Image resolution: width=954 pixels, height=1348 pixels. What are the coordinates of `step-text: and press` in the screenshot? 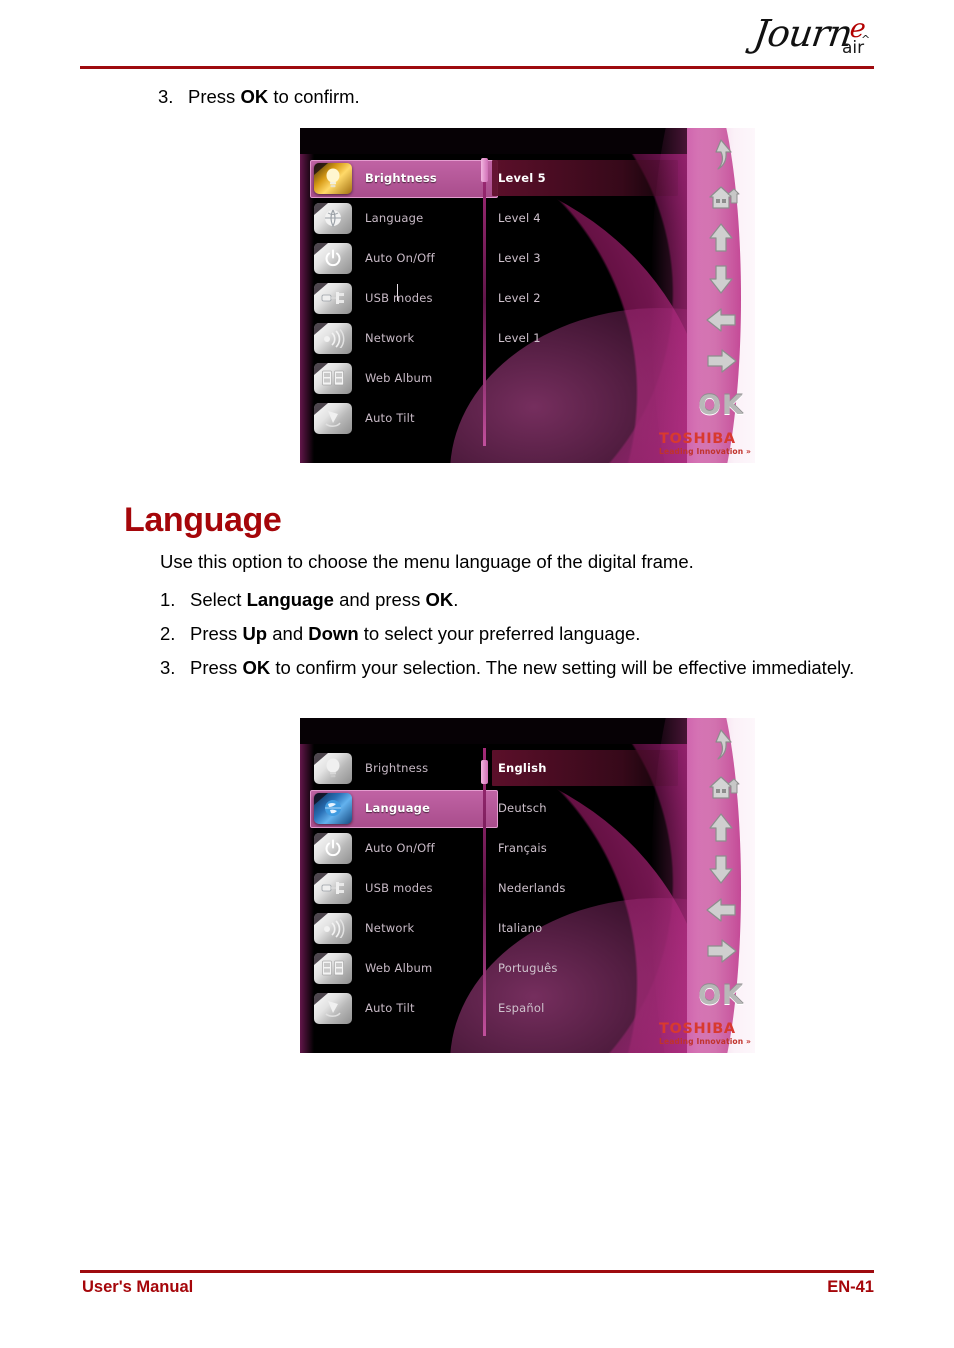 It's located at (379, 599).